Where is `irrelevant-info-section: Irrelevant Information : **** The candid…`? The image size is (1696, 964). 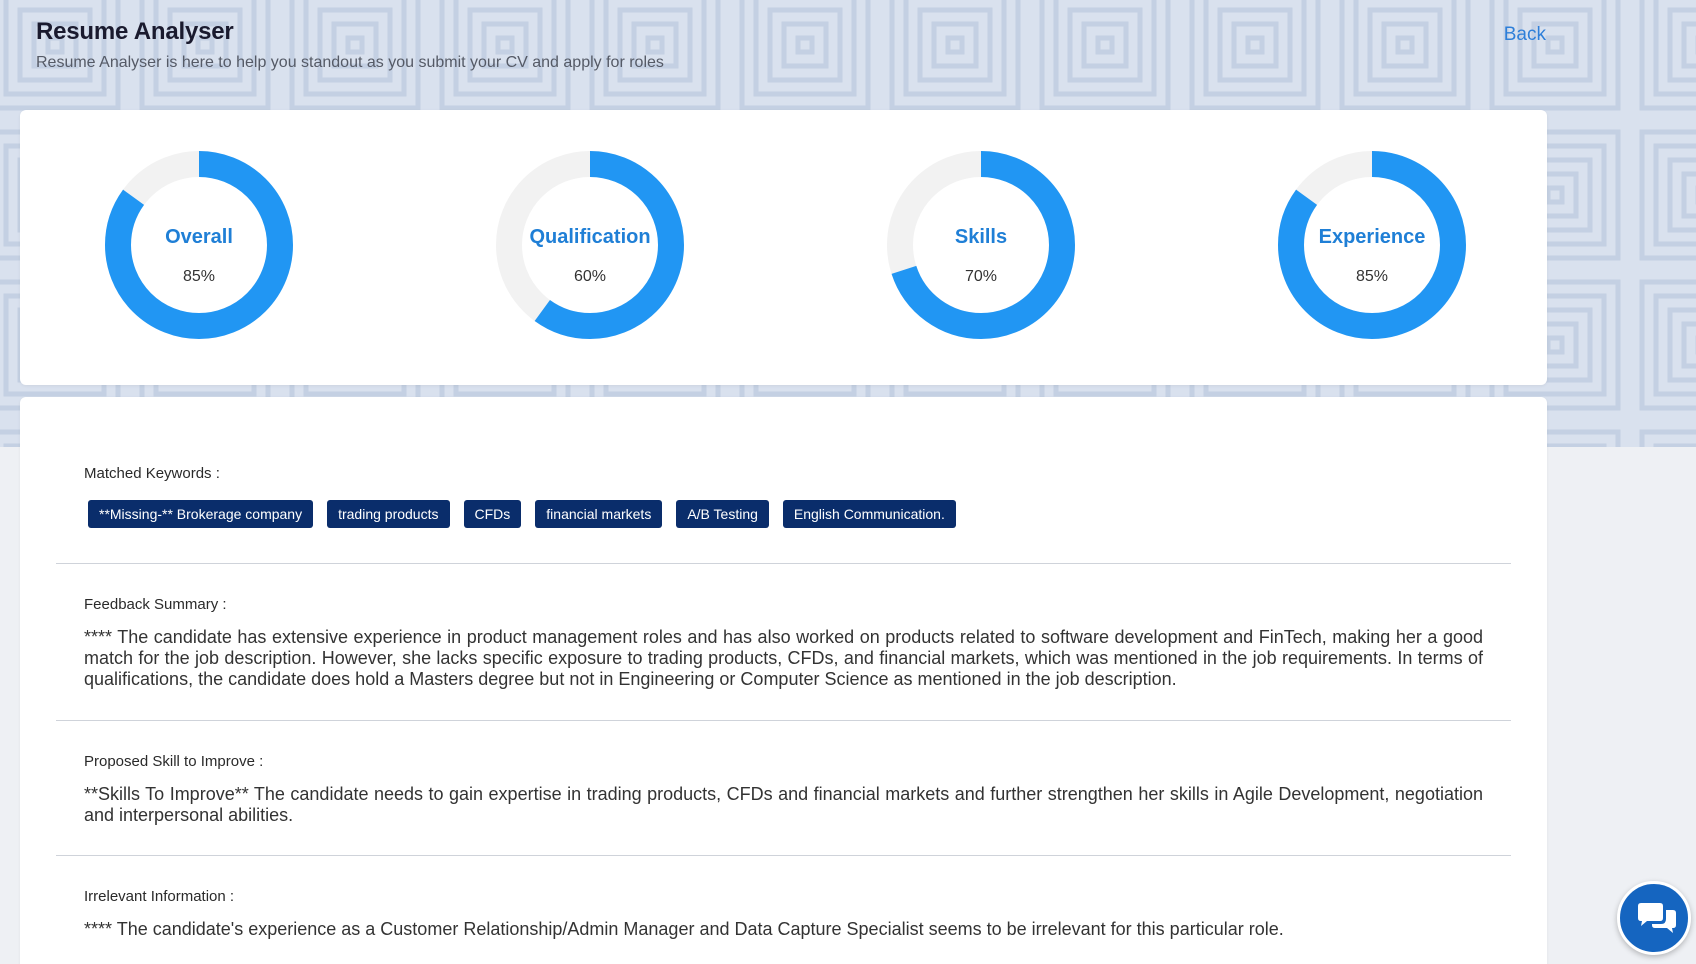
irrelevant-info-section: Irrelevant Information : **** The candid… is located at coordinates (783, 914).